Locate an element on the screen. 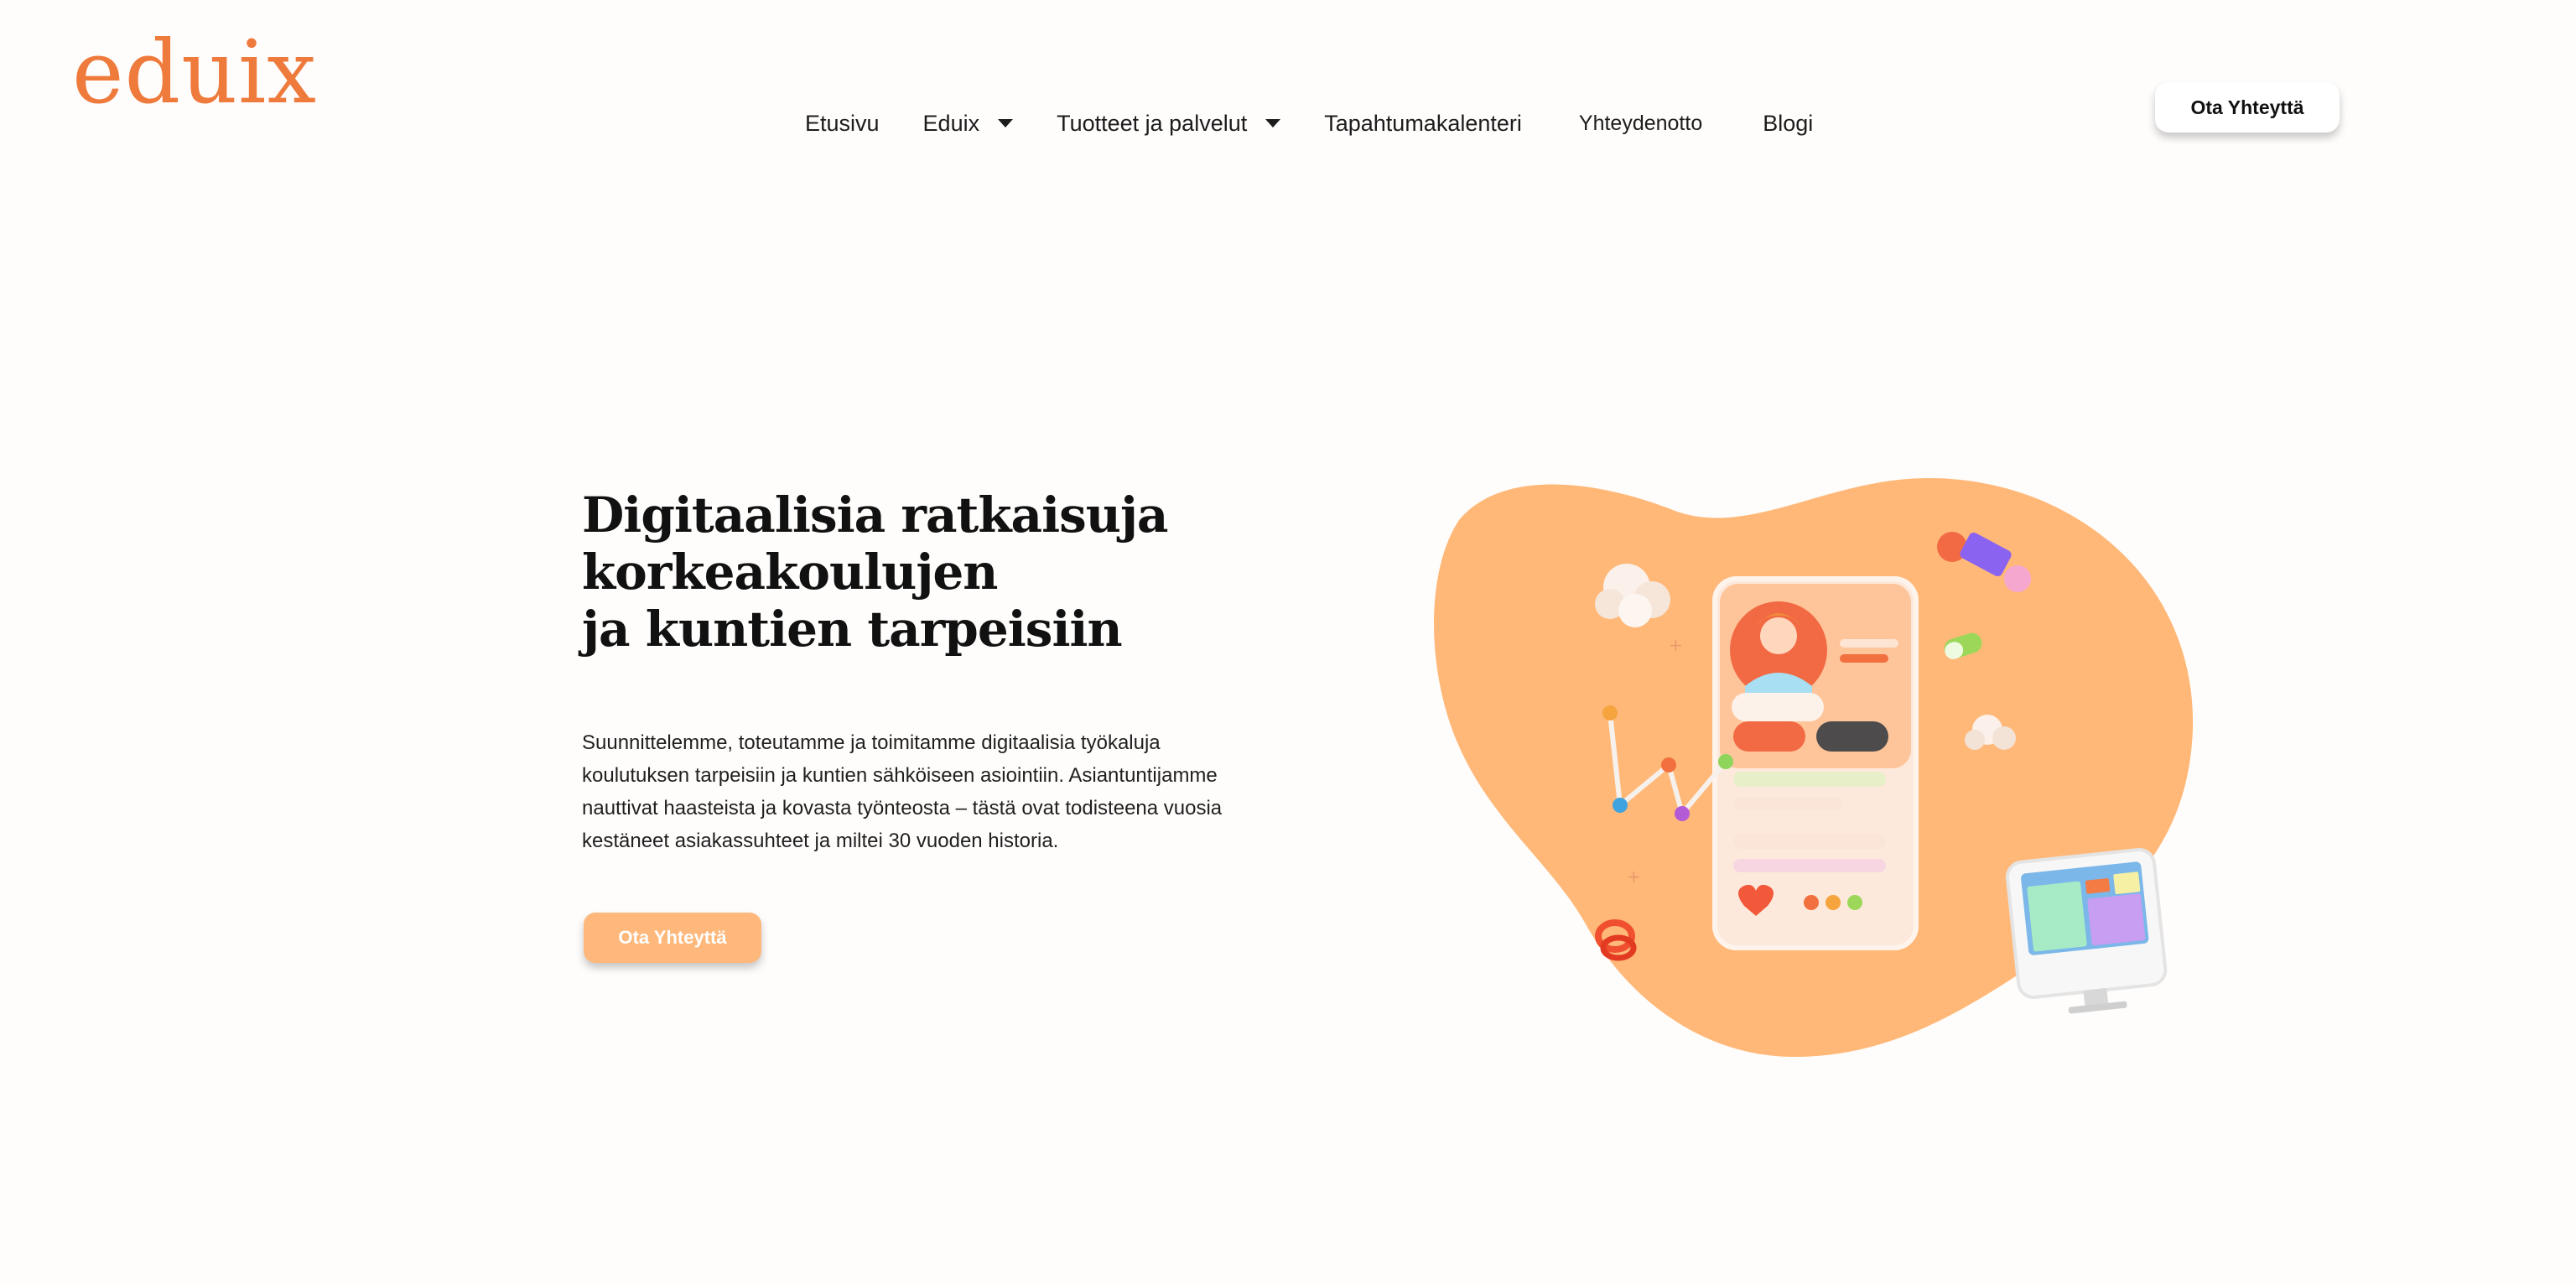 The height and width of the screenshot is (1285, 2576). nav-item-tapahtumakalenteri: Tapahtumakalenteri is located at coordinates (1423, 124).